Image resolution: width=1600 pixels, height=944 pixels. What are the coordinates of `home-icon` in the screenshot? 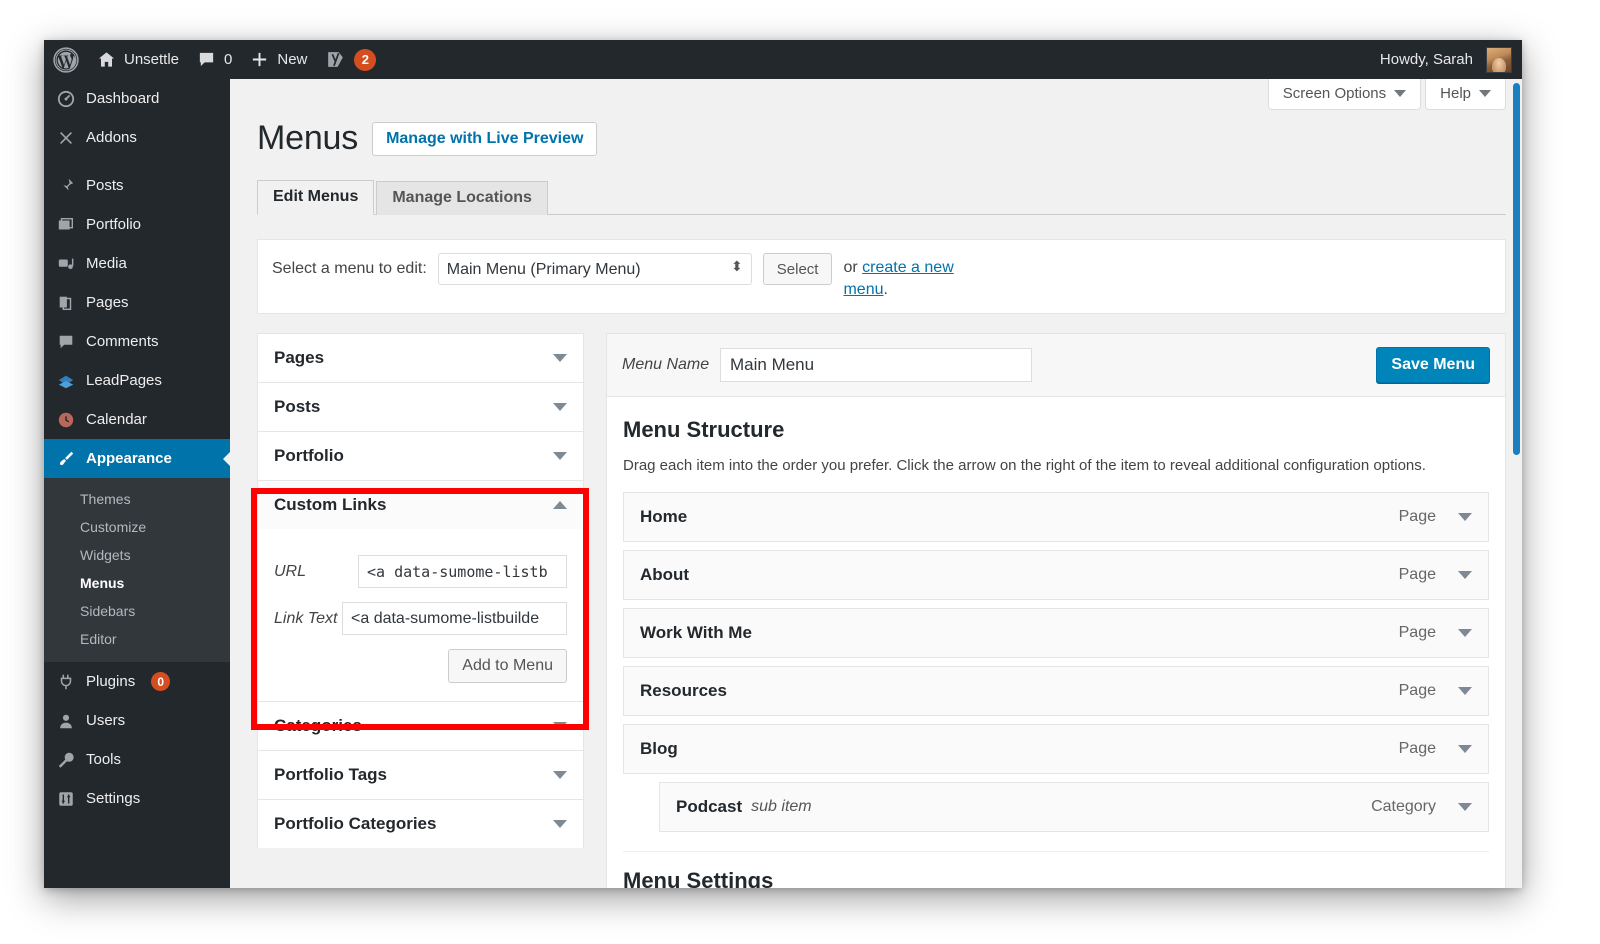 It's located at (106, 59).